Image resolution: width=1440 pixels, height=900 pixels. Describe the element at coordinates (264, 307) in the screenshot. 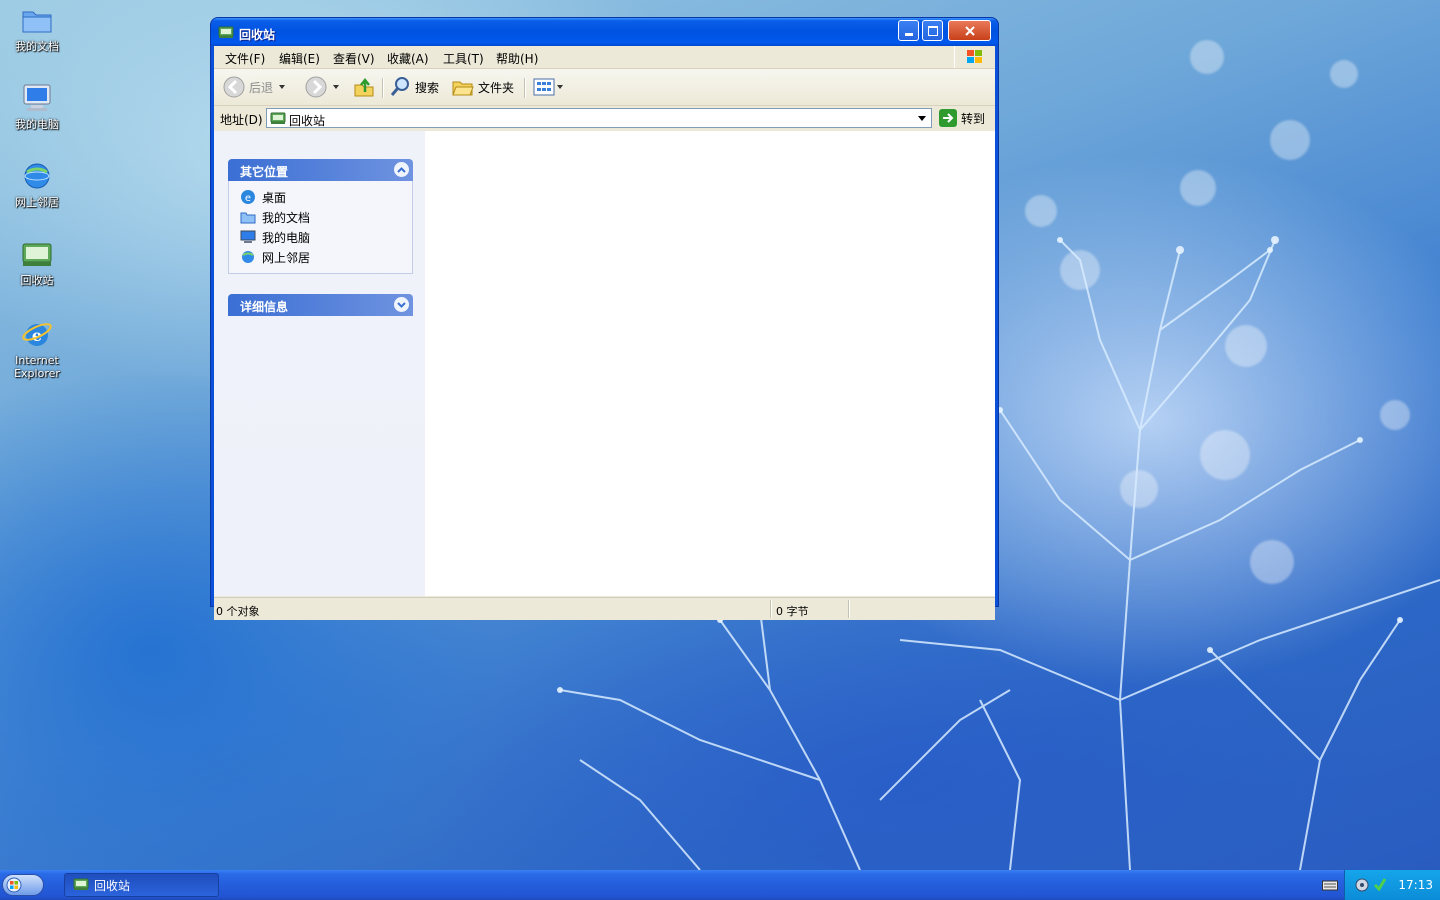

I see `details-title: 详细信息` at that location.